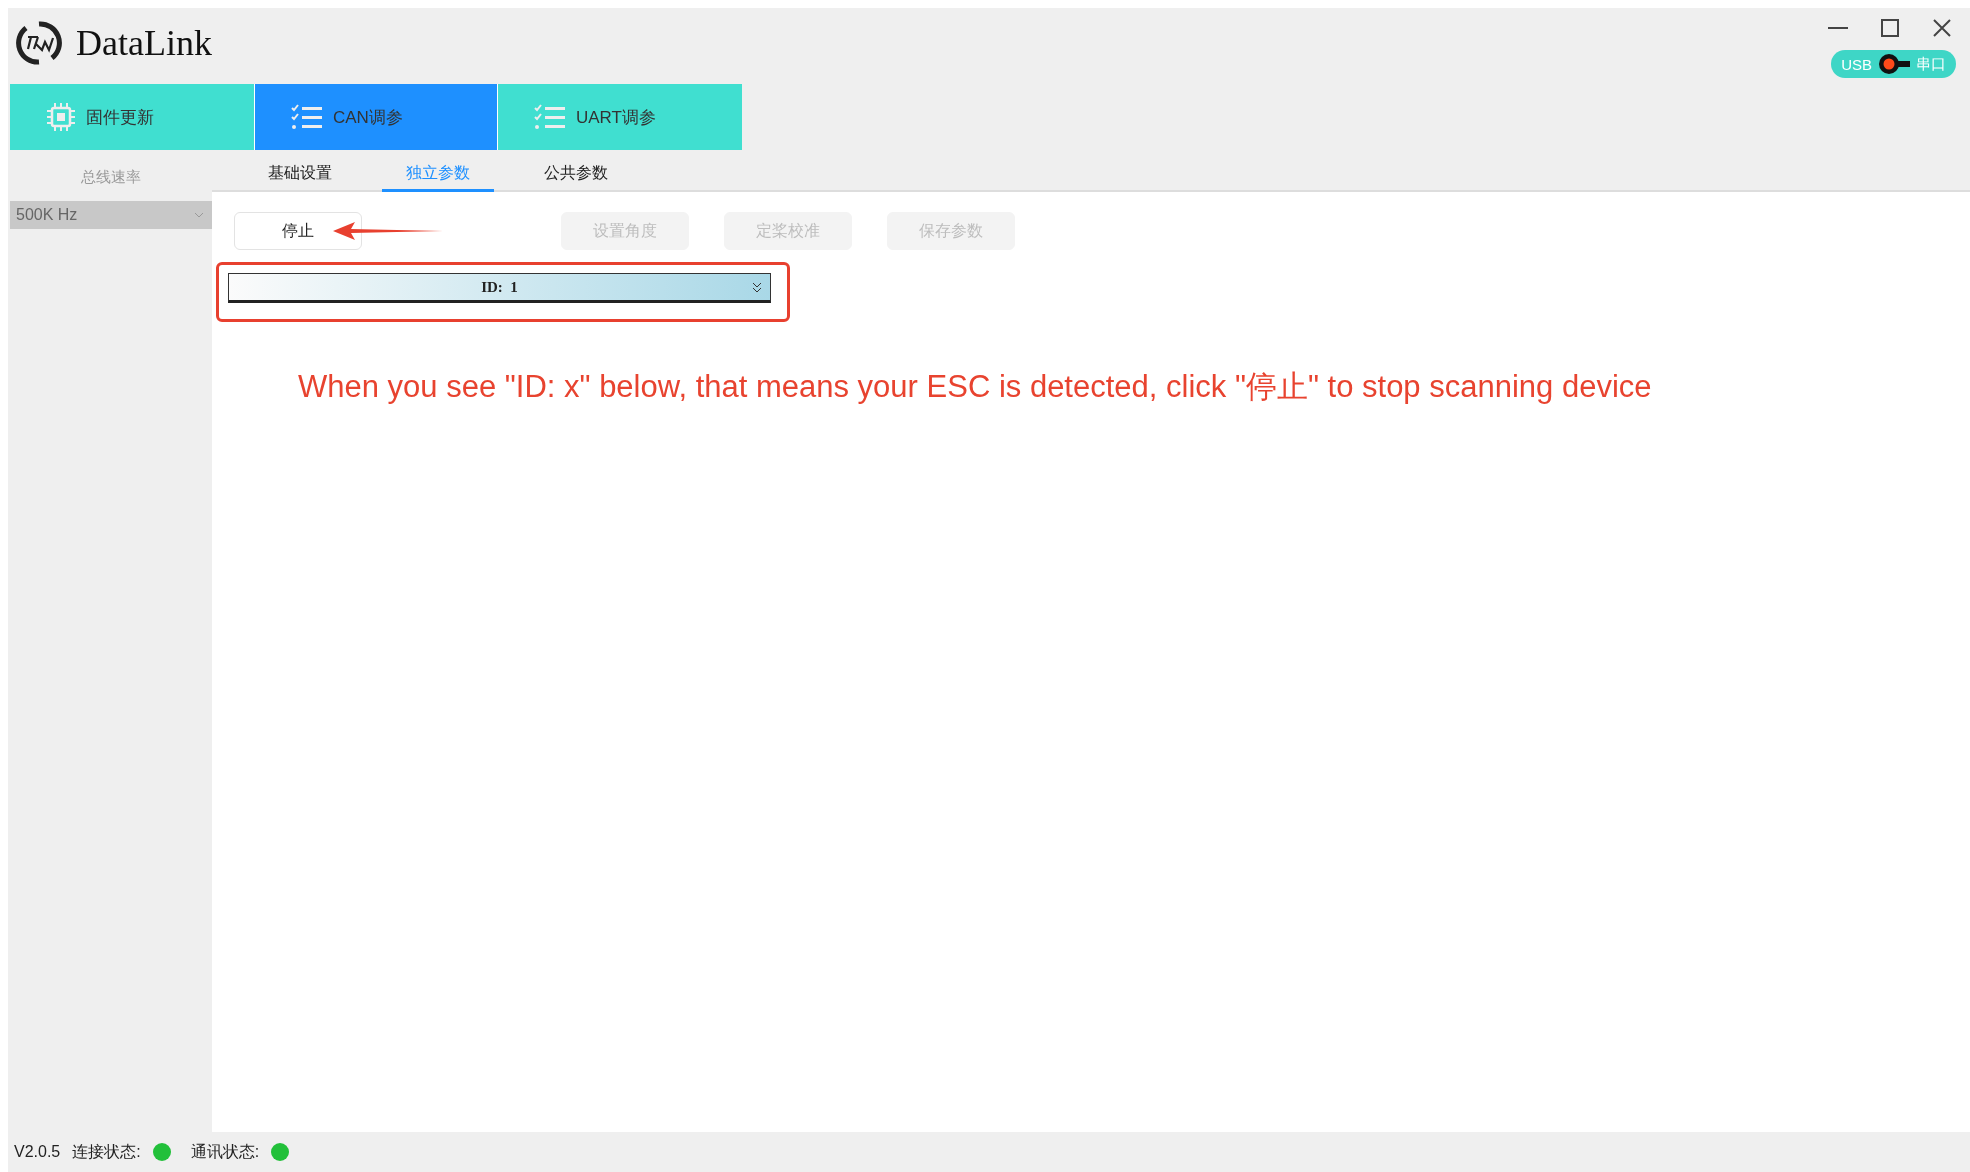 The height and width of the screenshot is (1172, 1970). What do you see at coordinates (1894, 64) in the screenshot?
I see `toggle-knob-icon` at bounding box center [1894, 64].